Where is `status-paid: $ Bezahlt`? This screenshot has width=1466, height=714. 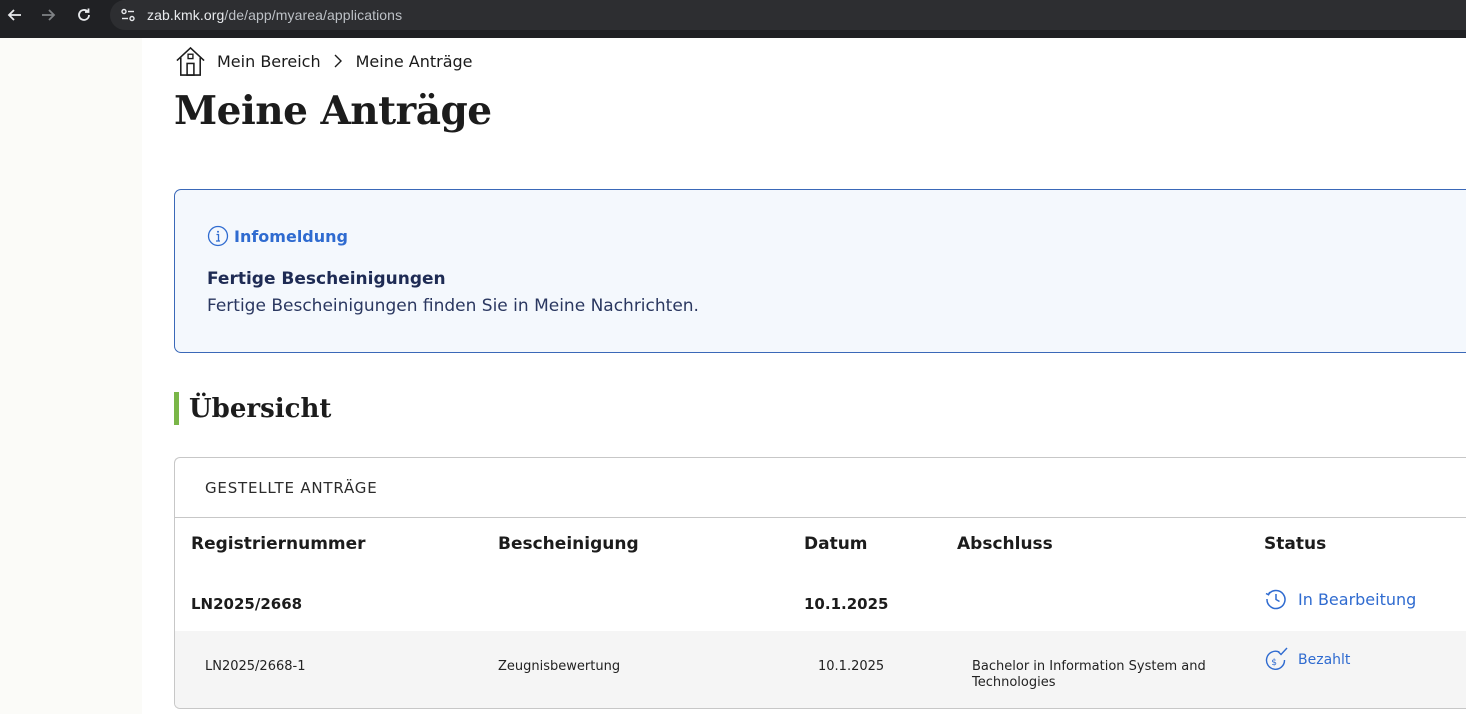
status-paid: $ Bezahlt is located at coordinates (1307, 659).